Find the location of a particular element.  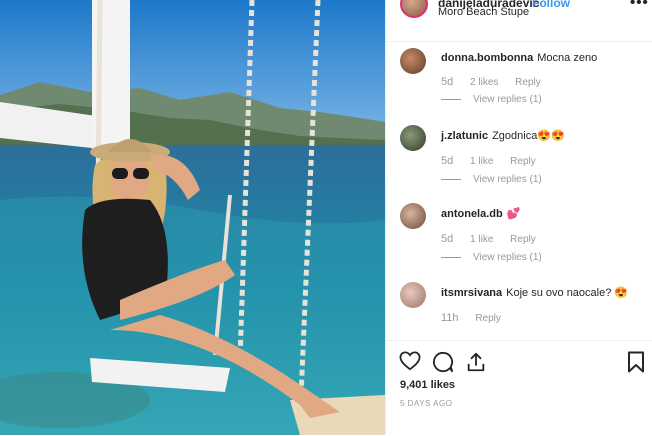

comment-text: Koje su ovo naocale? 😍 is located at coordinates (567, 293).